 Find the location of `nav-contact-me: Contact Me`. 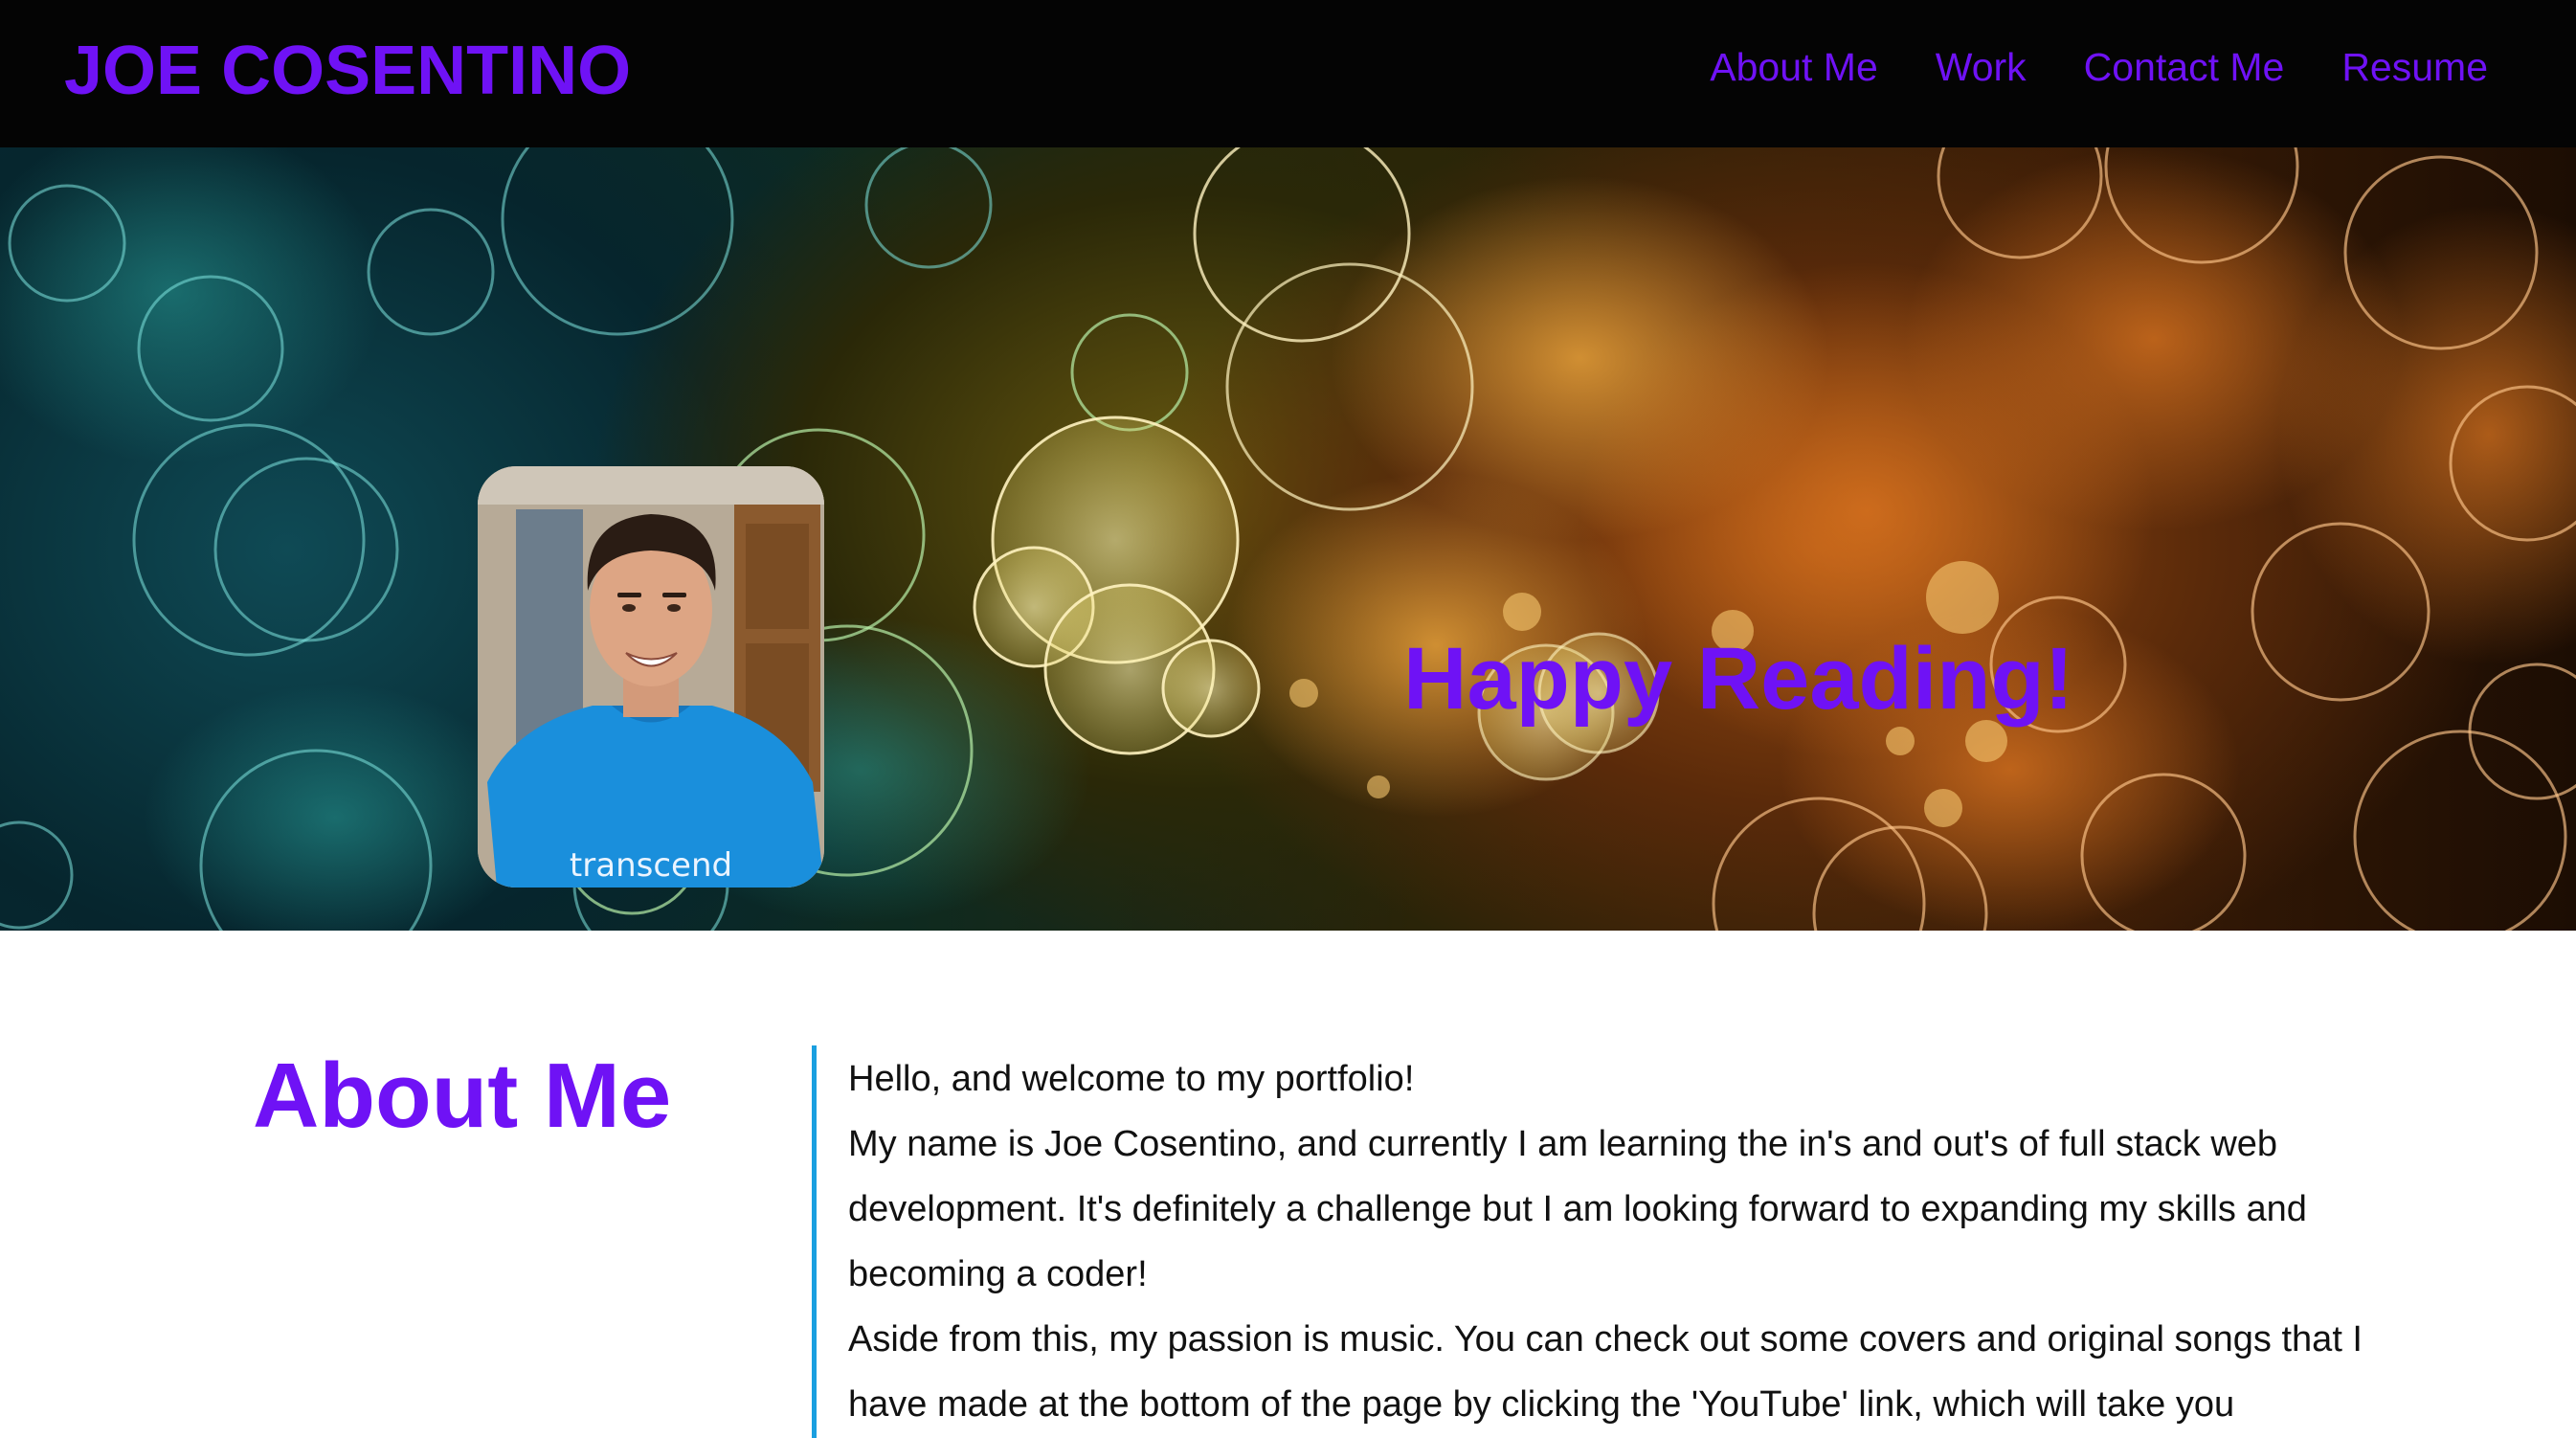

nav-contact-me: Contact Me is located at coordinates (2184, 67).